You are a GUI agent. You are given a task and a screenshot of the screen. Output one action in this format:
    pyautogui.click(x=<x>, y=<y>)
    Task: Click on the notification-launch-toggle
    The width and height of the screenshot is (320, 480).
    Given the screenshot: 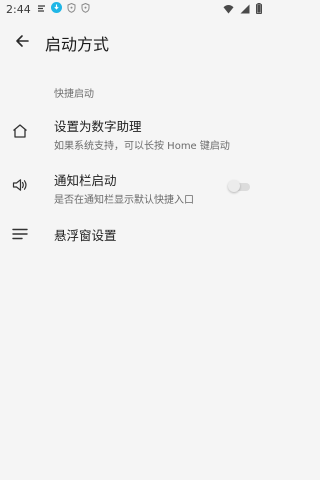 What is the action you would take?
    pyautogui.click(x=239, y=186)
    